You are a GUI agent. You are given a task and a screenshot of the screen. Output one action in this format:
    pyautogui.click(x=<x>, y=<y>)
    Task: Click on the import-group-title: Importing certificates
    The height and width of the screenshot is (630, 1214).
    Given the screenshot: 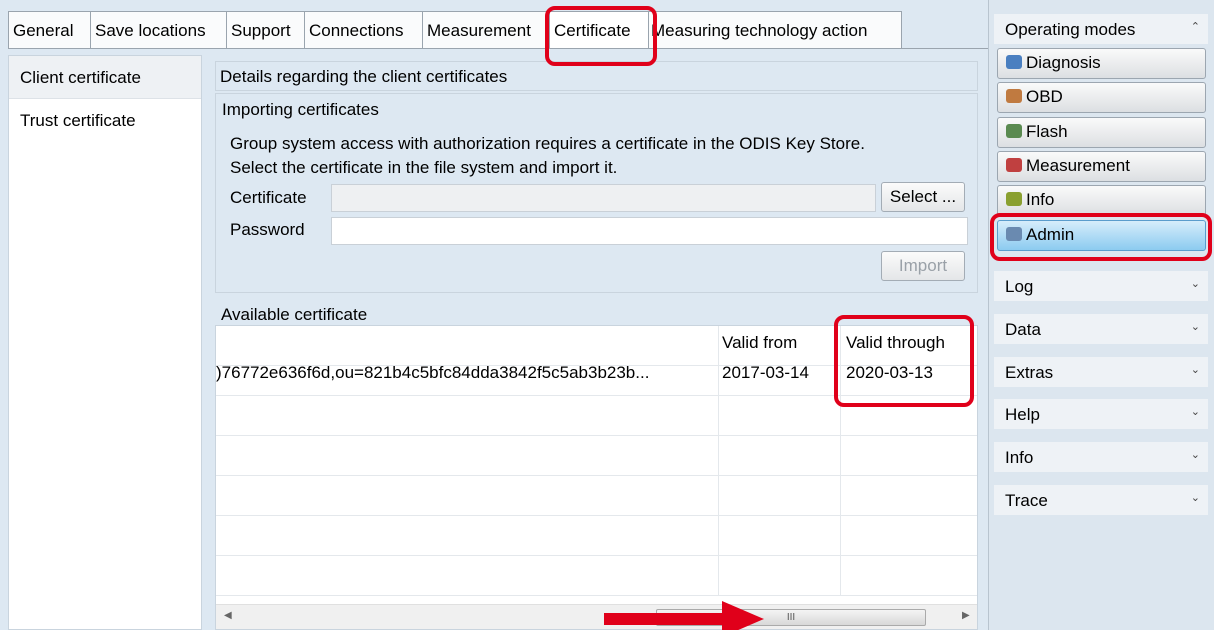 What is the action you would take?
    pyautogui.click(x=300, y=109)
    